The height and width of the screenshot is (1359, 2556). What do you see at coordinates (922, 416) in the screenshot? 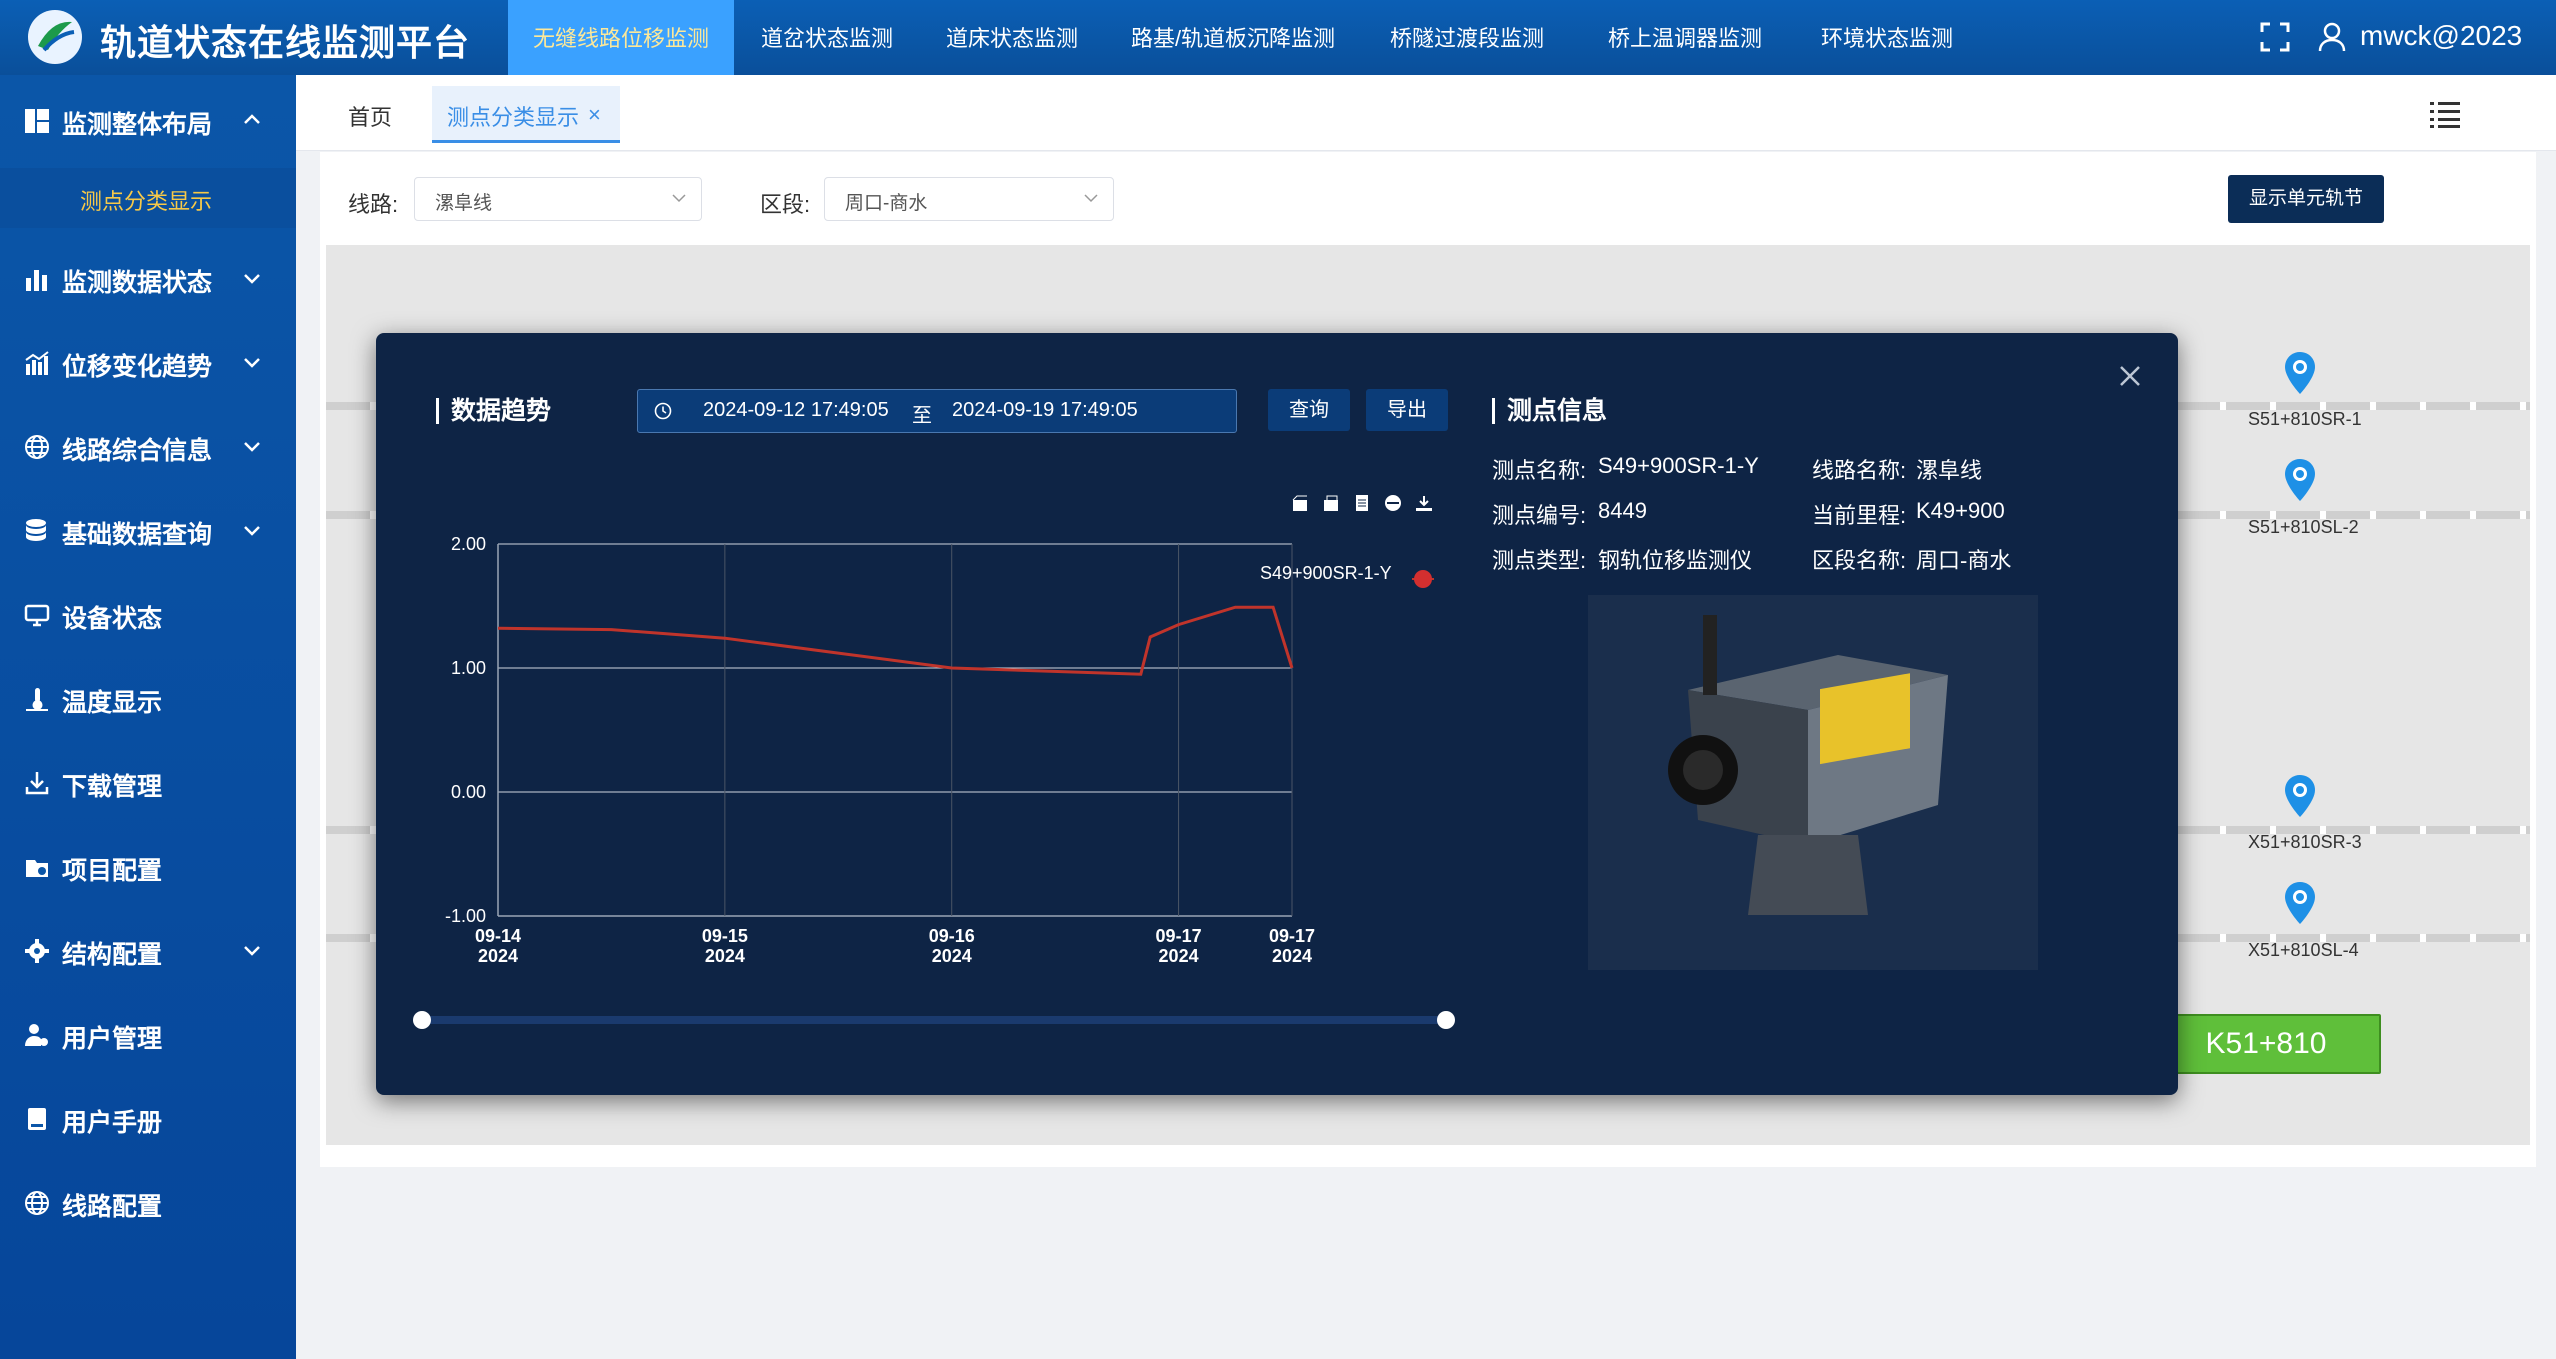
I see `date-separator: 至` at bounding box center [922, 416].